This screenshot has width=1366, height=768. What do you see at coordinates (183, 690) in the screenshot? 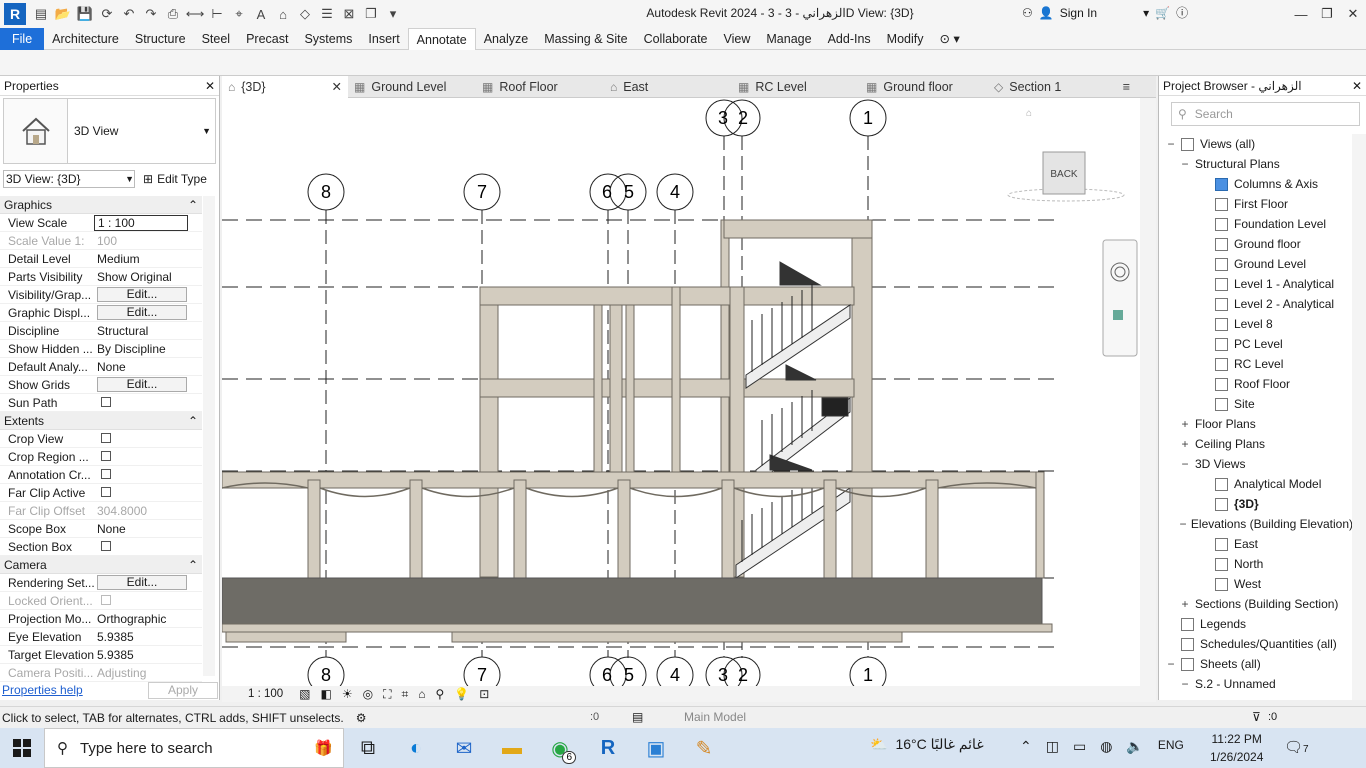
I see `apply-button: Apply` at bounding box center [183, 690].